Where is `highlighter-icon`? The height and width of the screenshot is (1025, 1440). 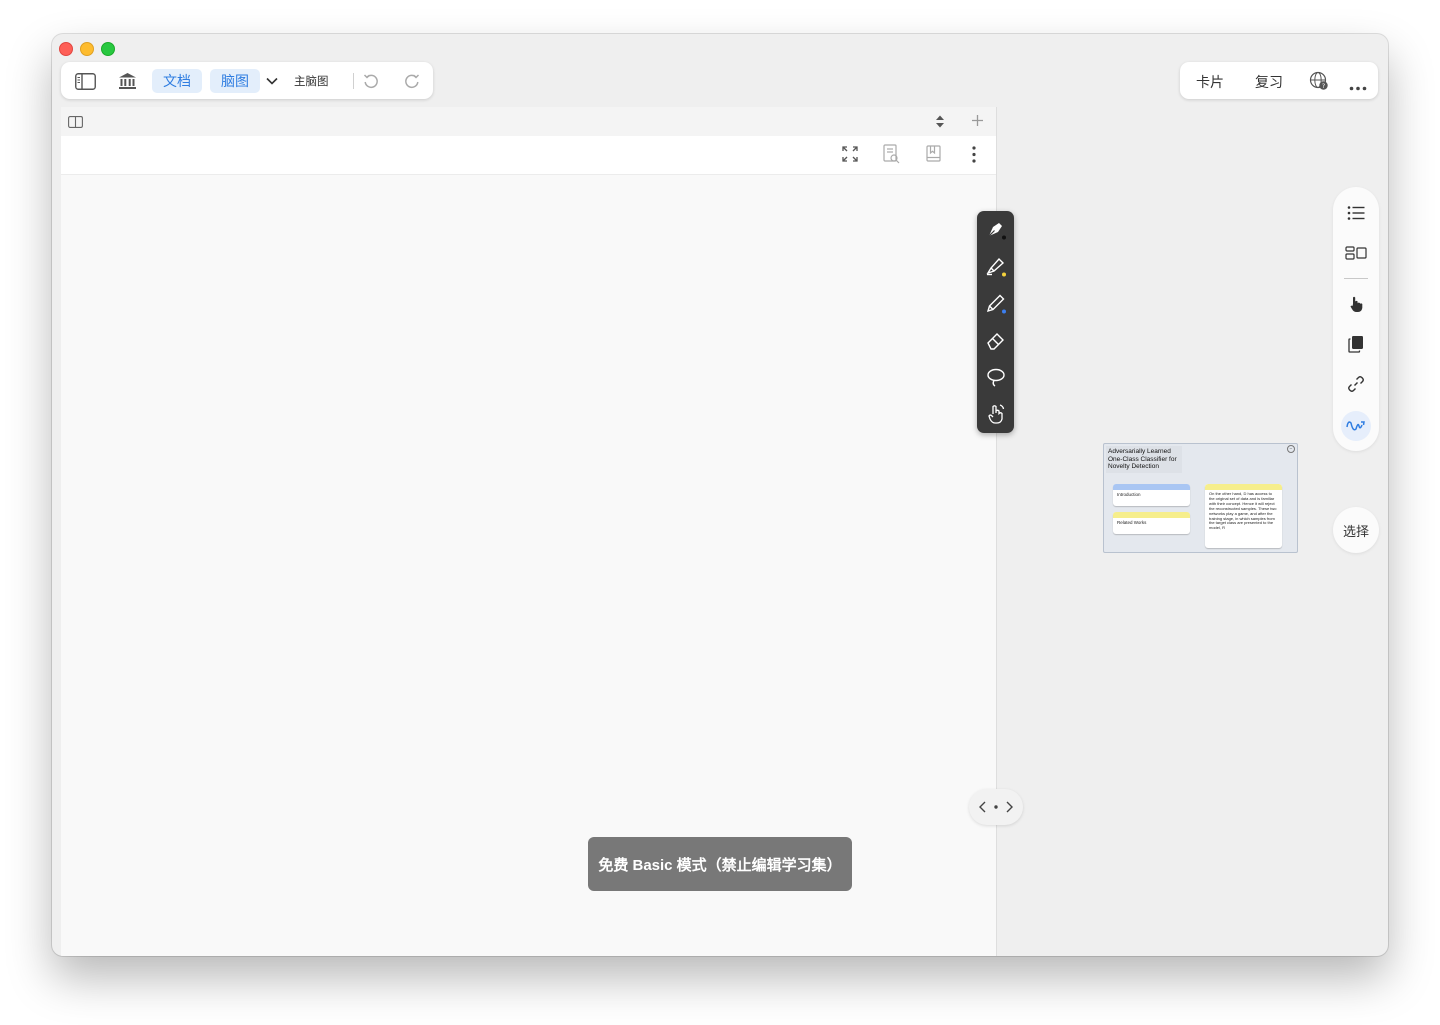
highlighter-icon is located at coordinates (995, 265).